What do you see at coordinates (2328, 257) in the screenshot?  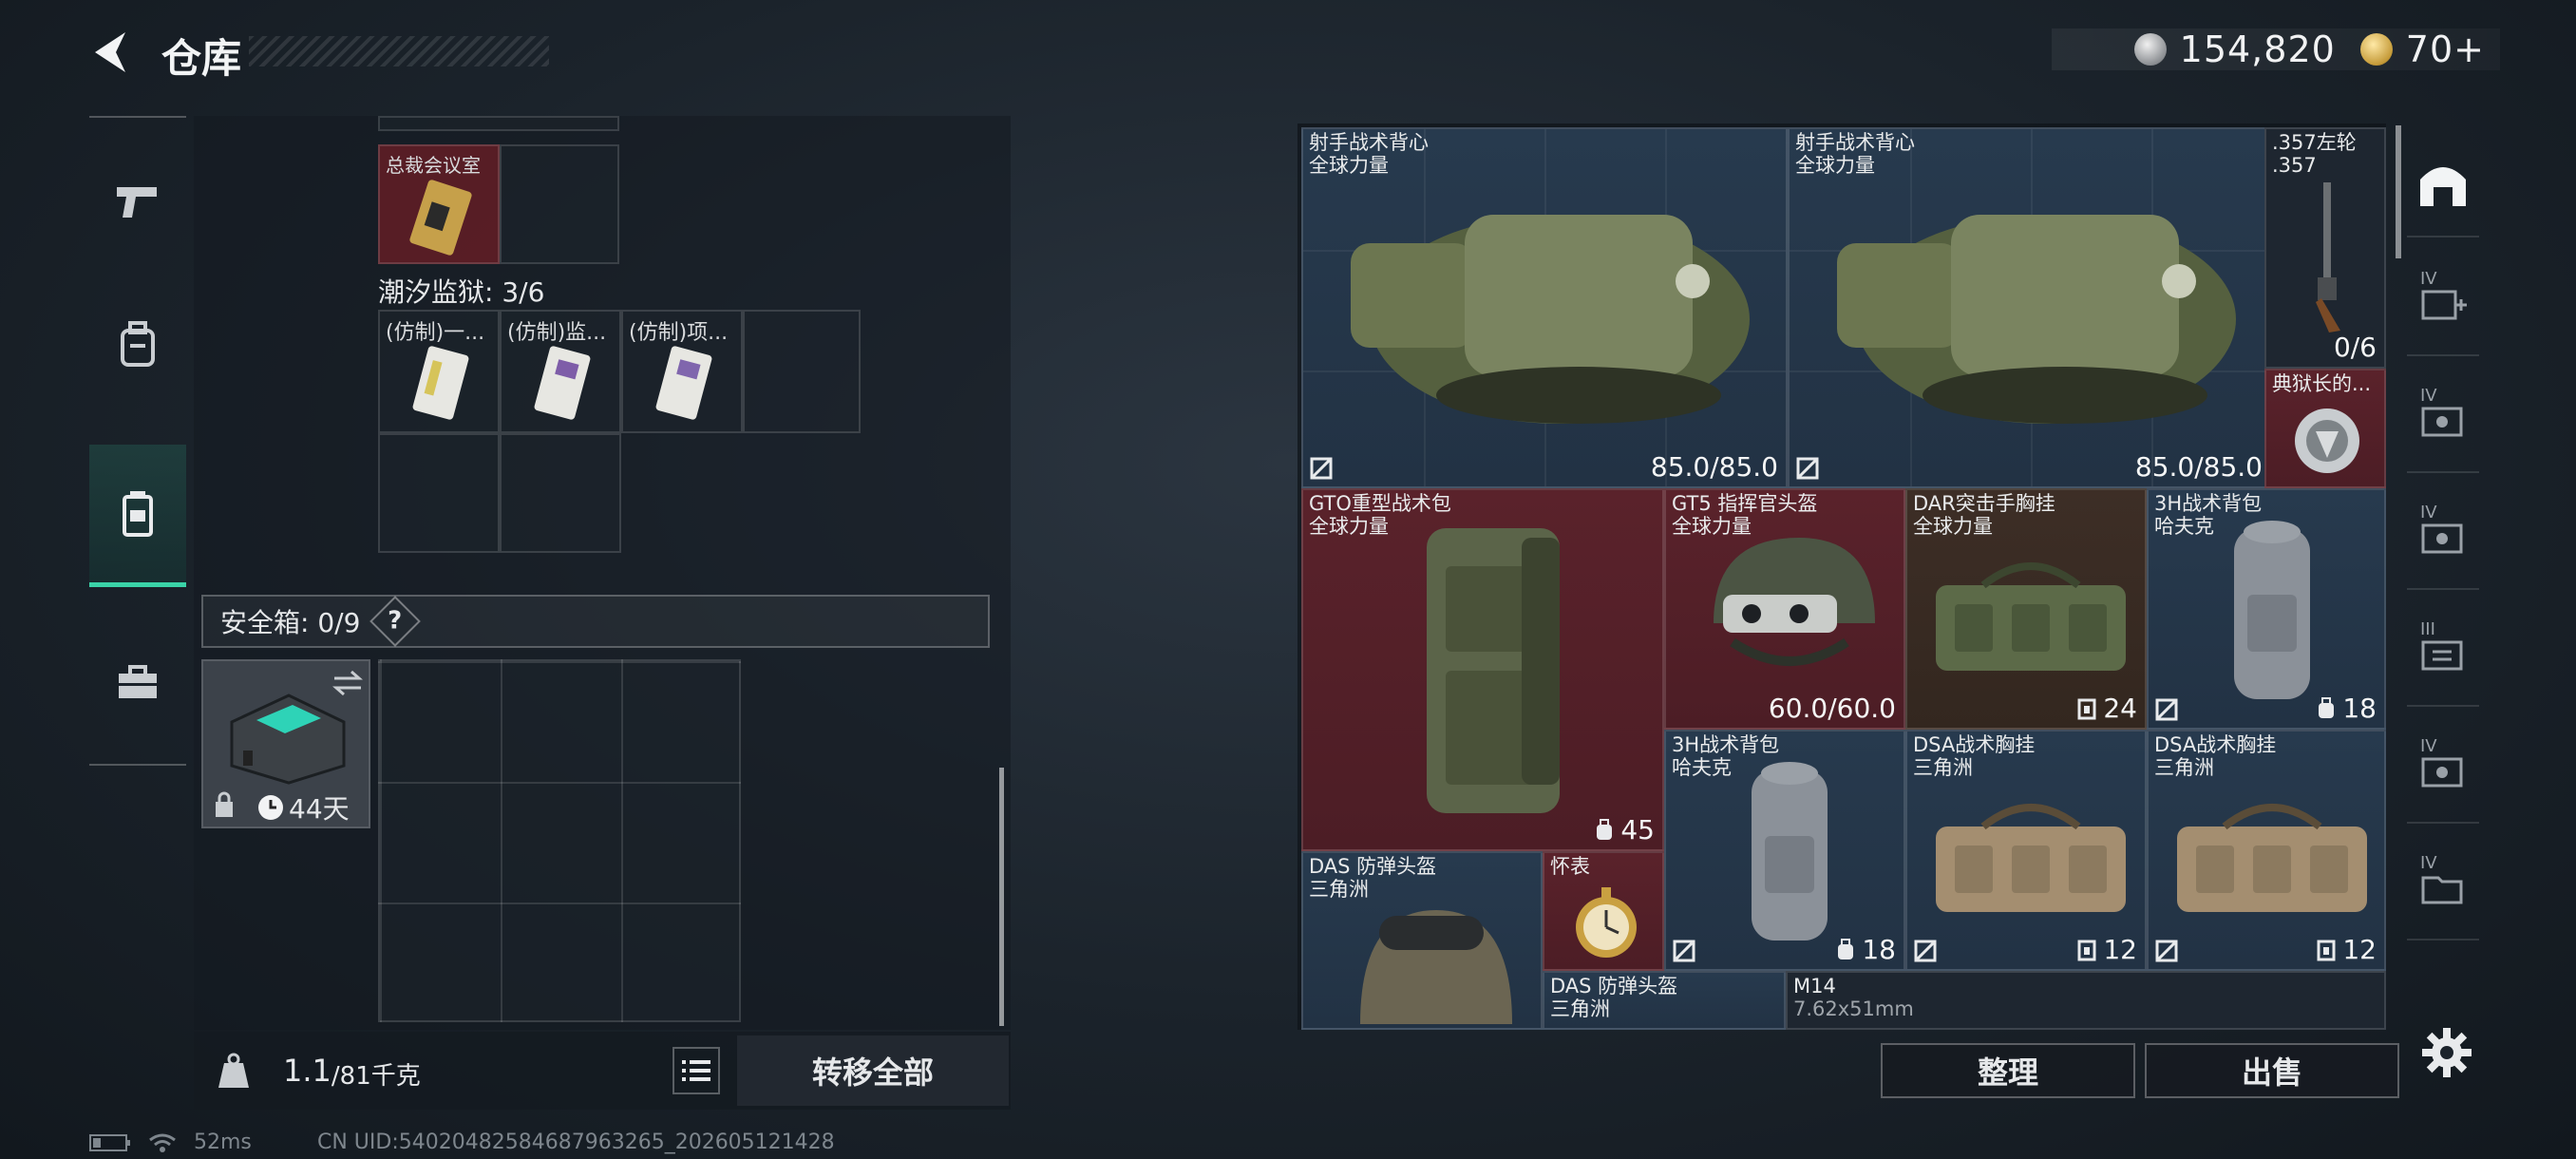 I see `revolver-icon` at bounding box center [2328, 257].